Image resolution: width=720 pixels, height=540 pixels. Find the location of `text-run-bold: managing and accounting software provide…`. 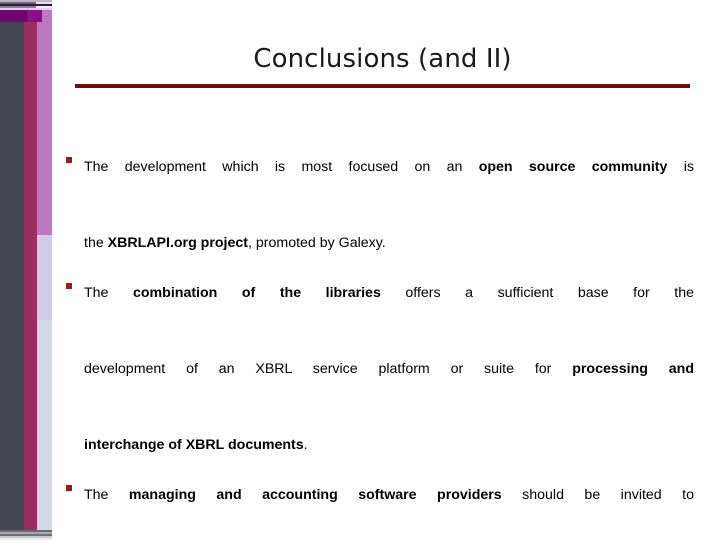

text-run-bold: managing and accounting software provide… is located at coordinates (315, 495).